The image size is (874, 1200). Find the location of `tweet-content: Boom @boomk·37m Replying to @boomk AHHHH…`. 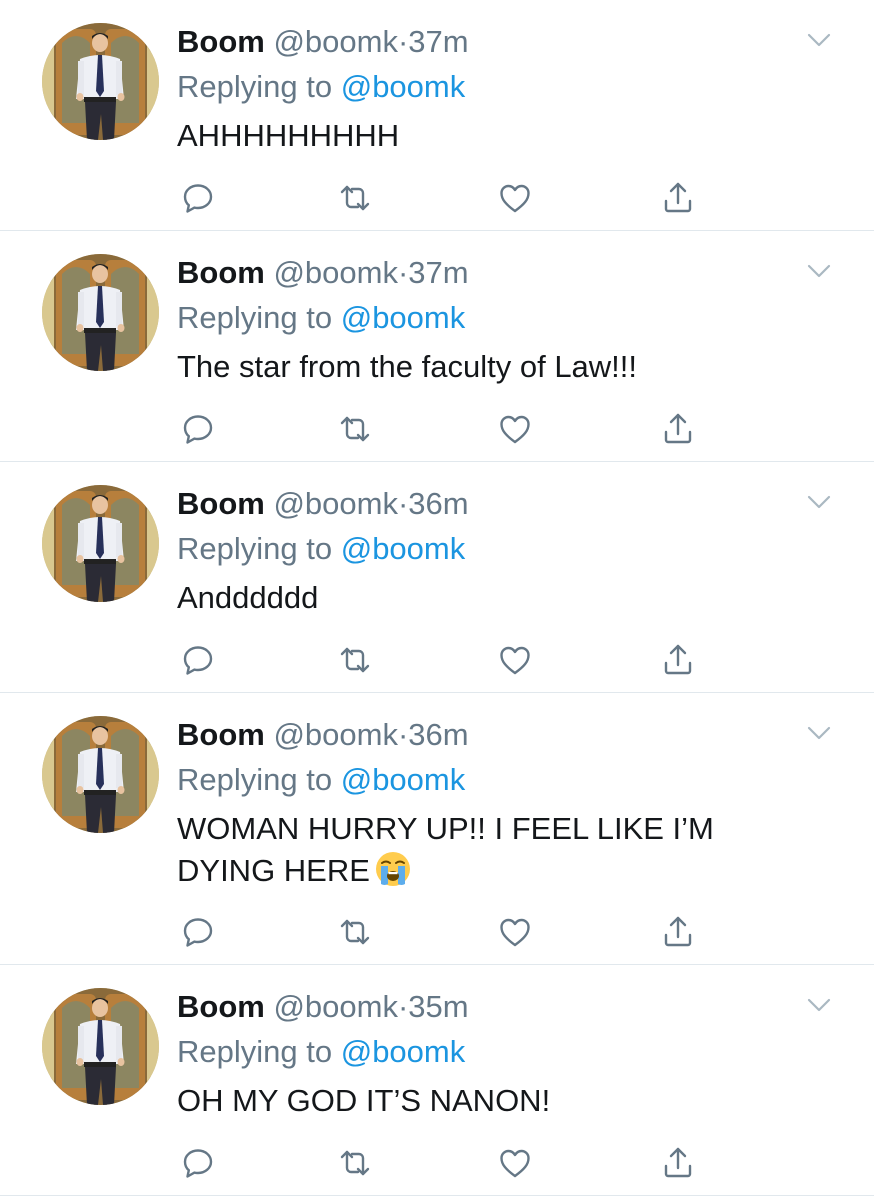

tweet-content: Boom @boomk·37m Replying to @boomk AHHHH… is located at coordinates (495, 89).